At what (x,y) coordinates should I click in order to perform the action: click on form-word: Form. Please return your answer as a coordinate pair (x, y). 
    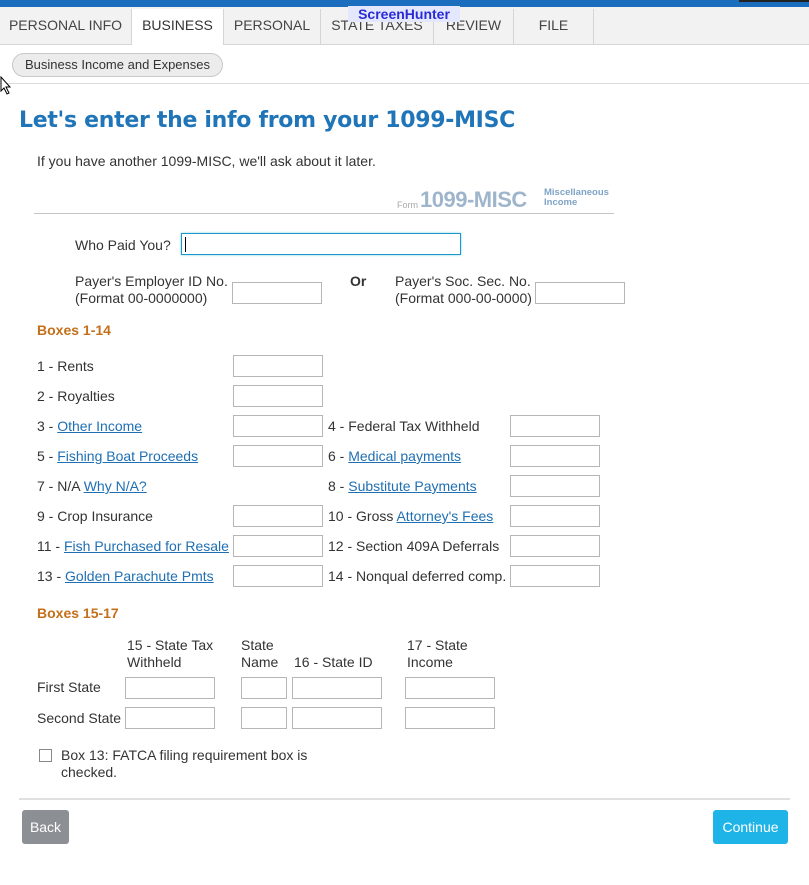
    Looking at the image, I should click on (407, 205).